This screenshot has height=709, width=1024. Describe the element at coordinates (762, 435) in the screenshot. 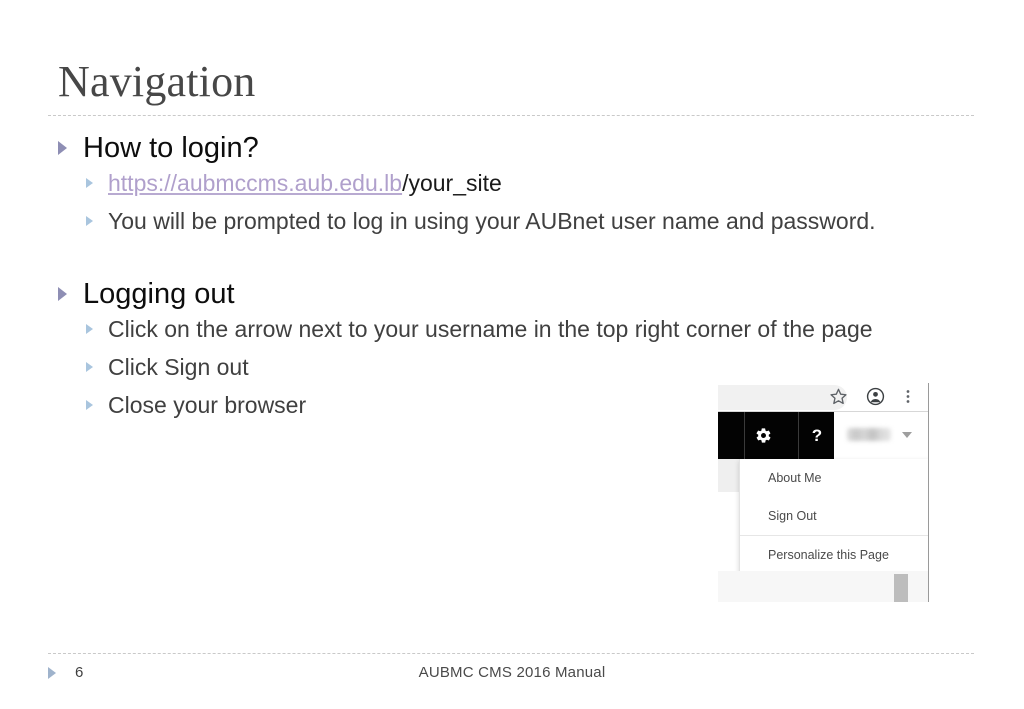

I see `gear-icon` at that location.